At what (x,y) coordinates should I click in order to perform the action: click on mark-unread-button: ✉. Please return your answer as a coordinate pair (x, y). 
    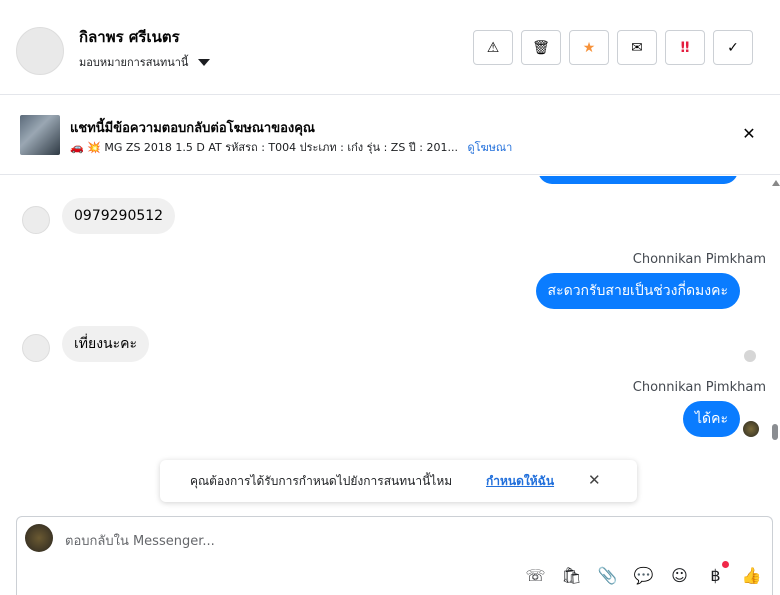
    Looking at the image, I should click on (637, 47).